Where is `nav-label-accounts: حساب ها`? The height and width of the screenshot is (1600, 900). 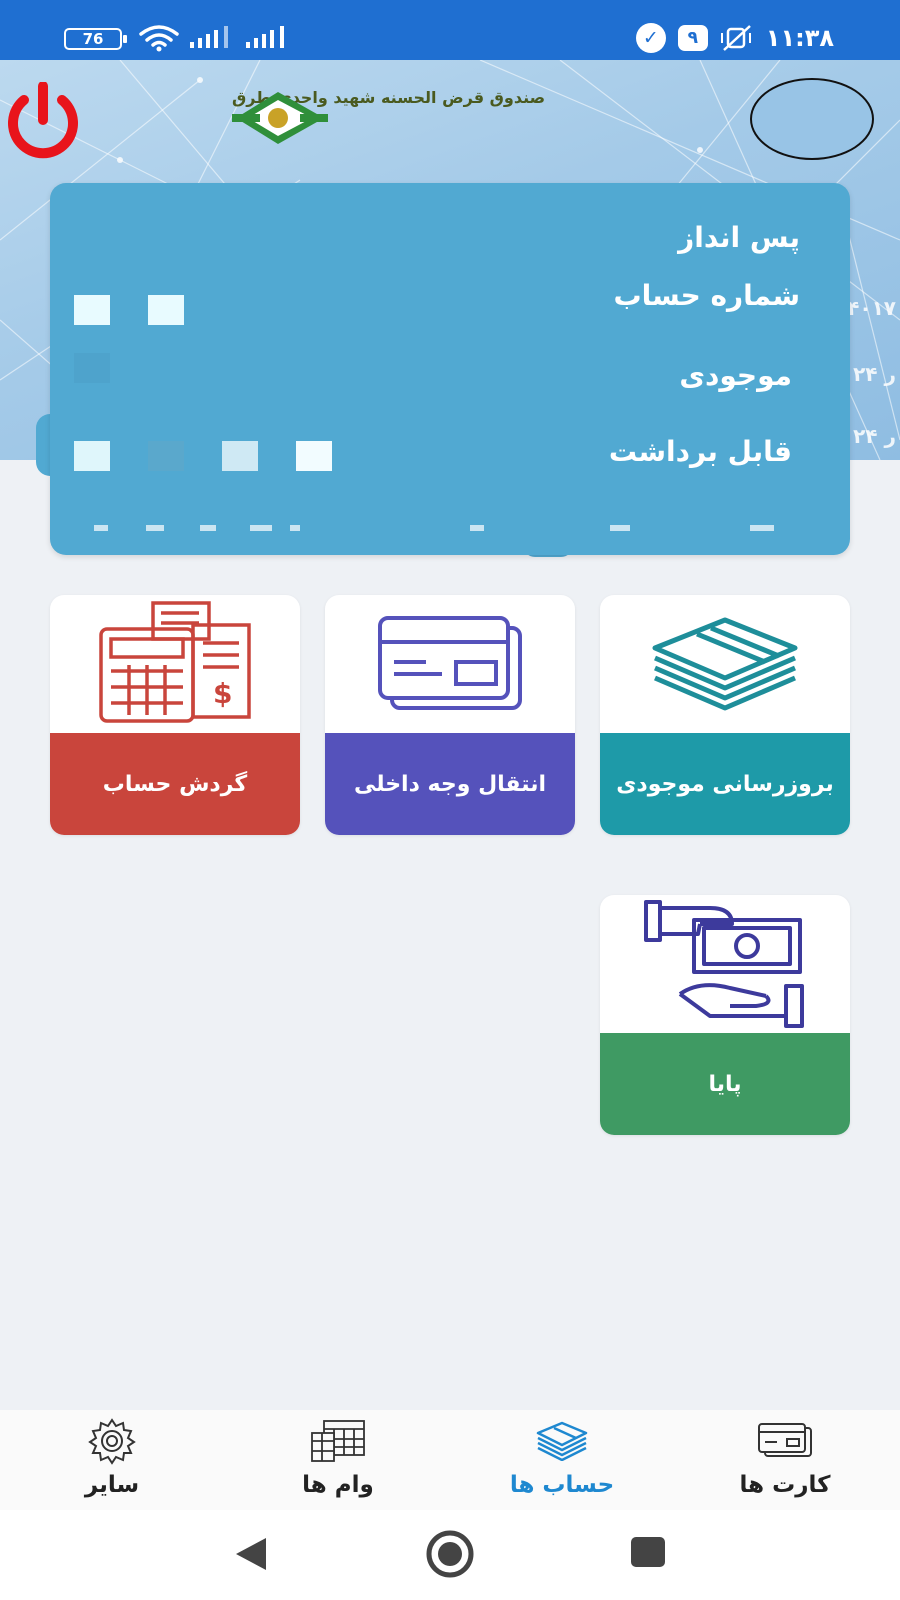 nav-label-accounts: حساب ها is located at coordinates (562, 1485).